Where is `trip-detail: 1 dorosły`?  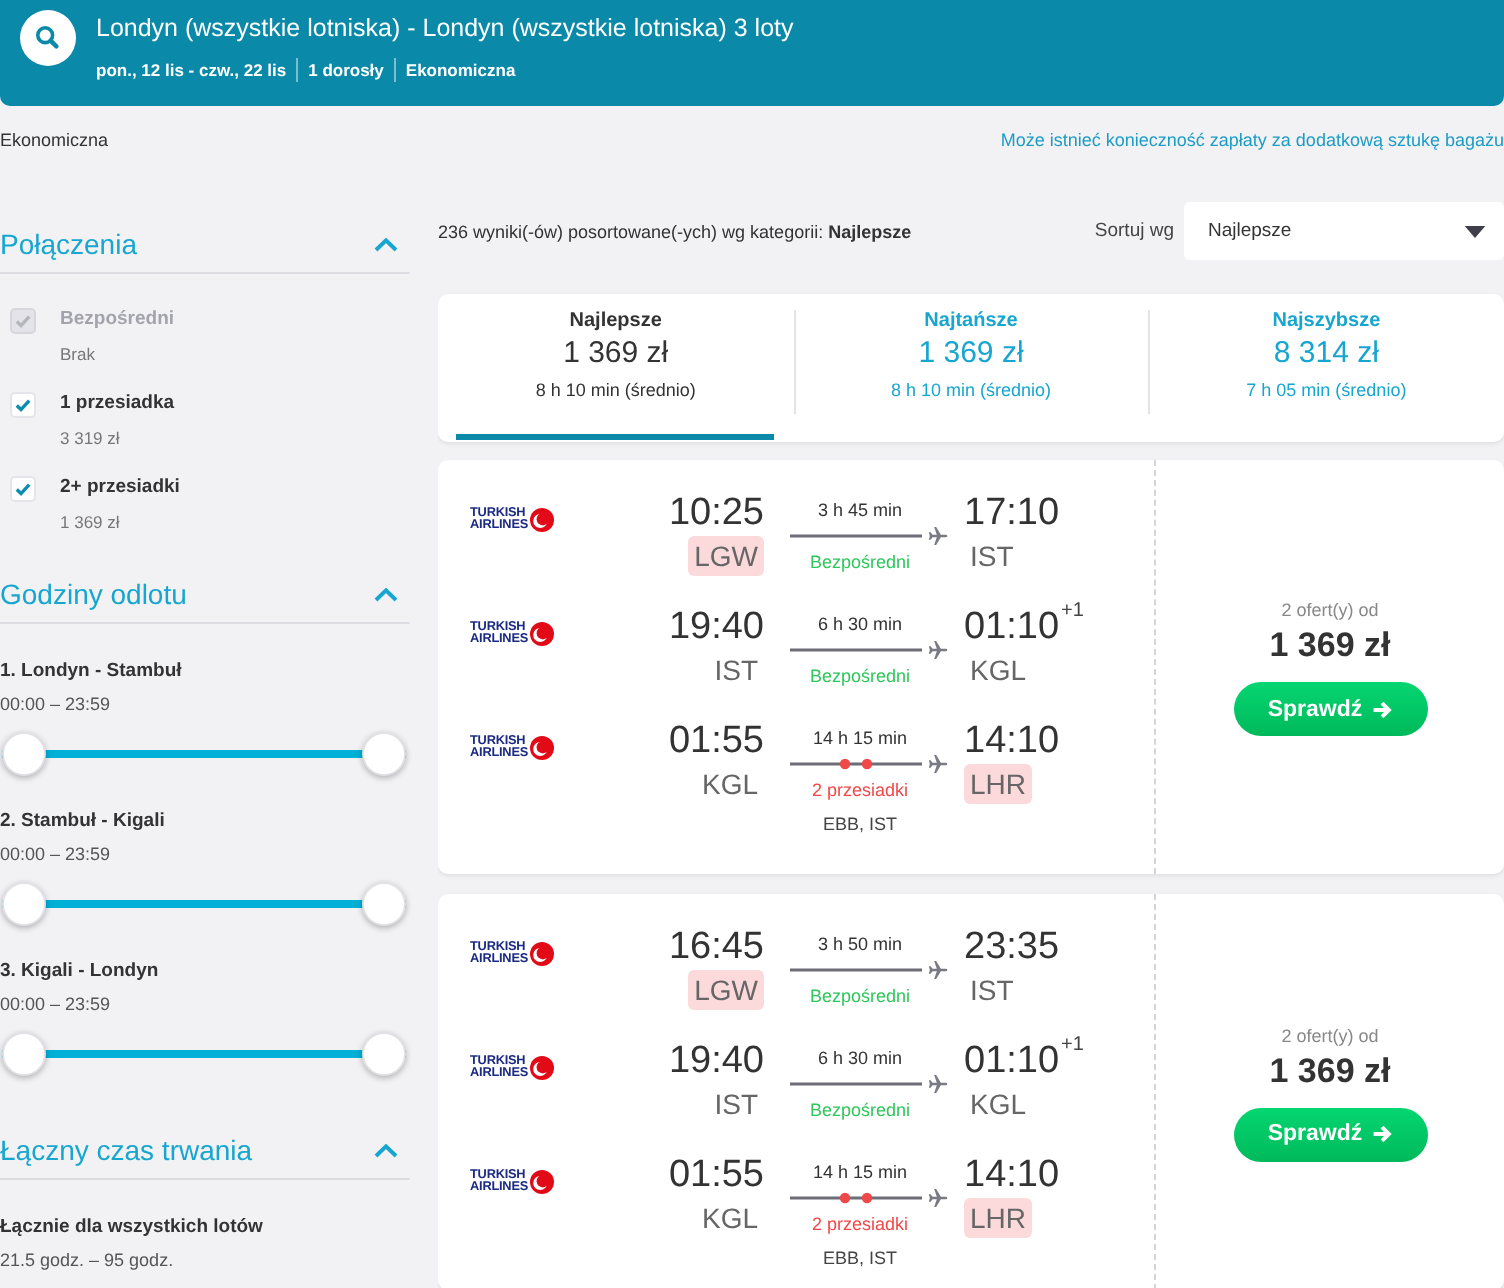
trip-detail: 1 dorosły is located at coordinates (345, 70).